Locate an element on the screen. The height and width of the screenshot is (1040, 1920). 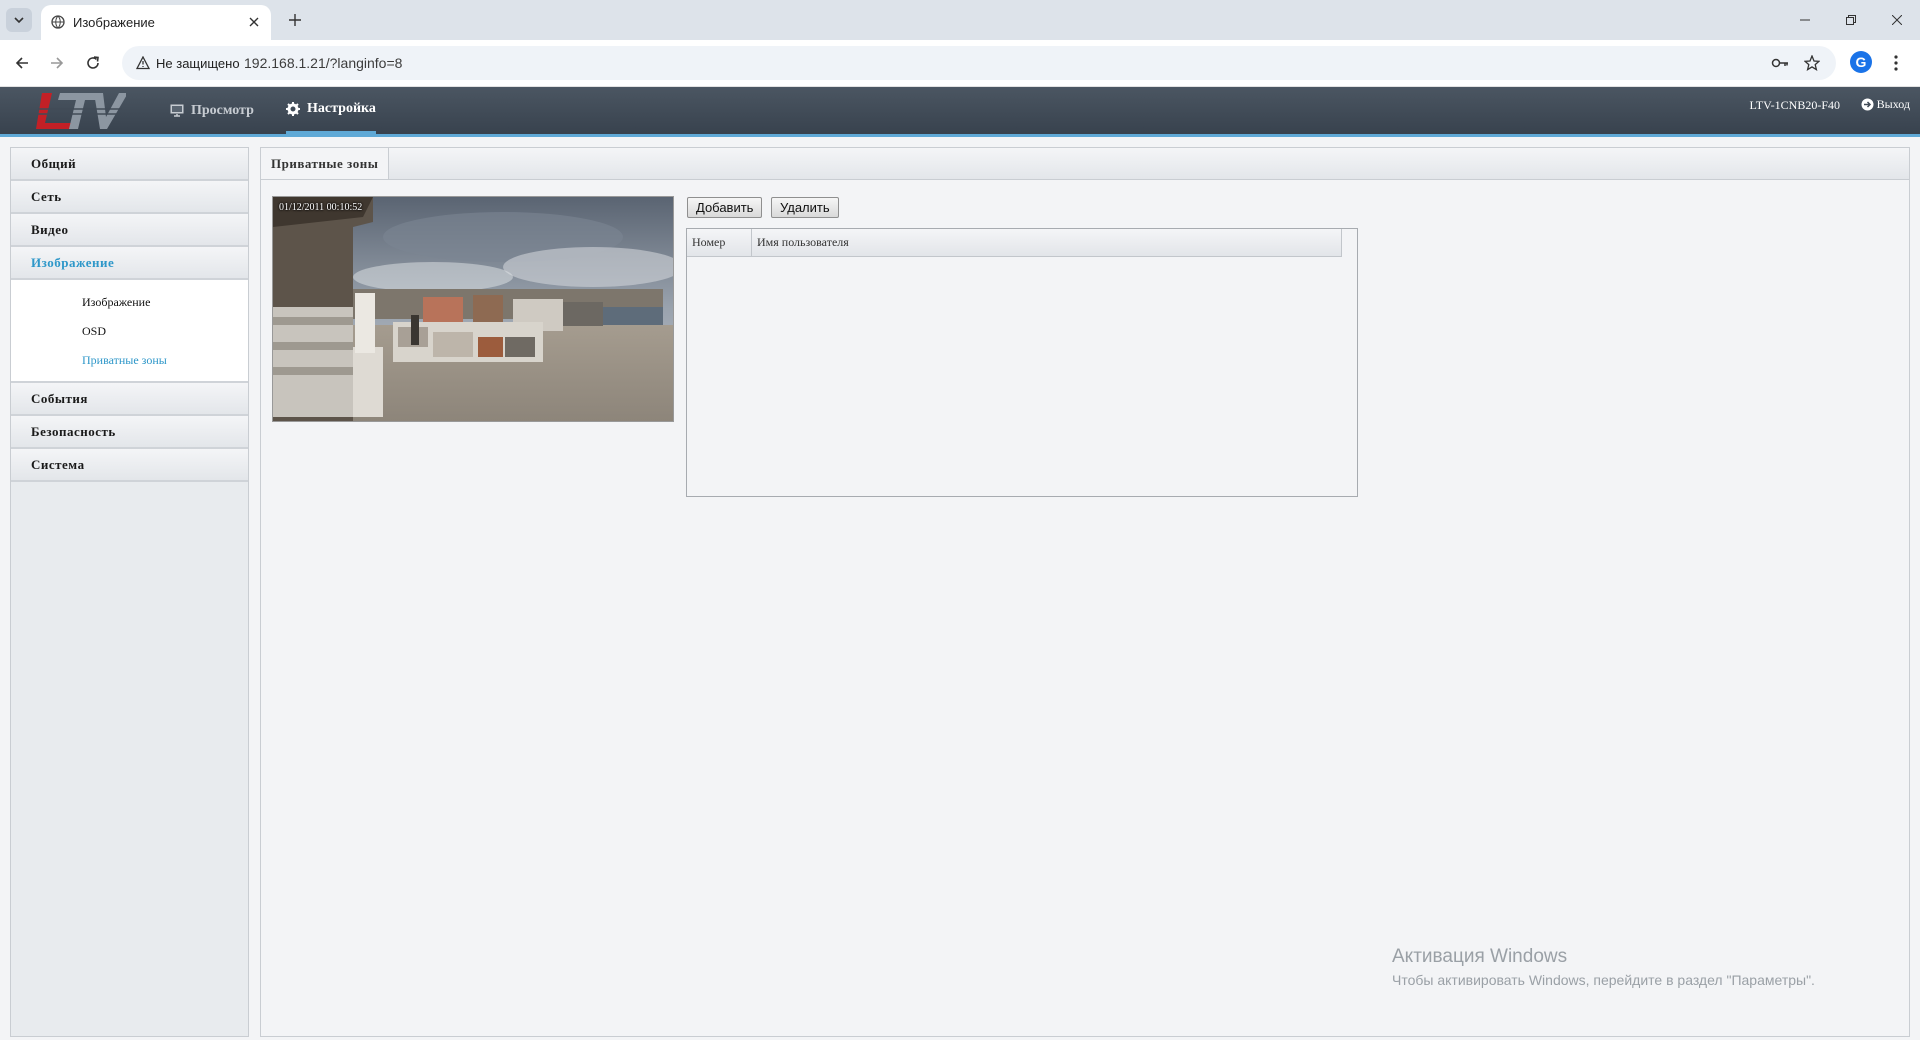
address-bar: Не защищено 192.168.1.21/?langinfo=8 is located at coordinates (979, 63).